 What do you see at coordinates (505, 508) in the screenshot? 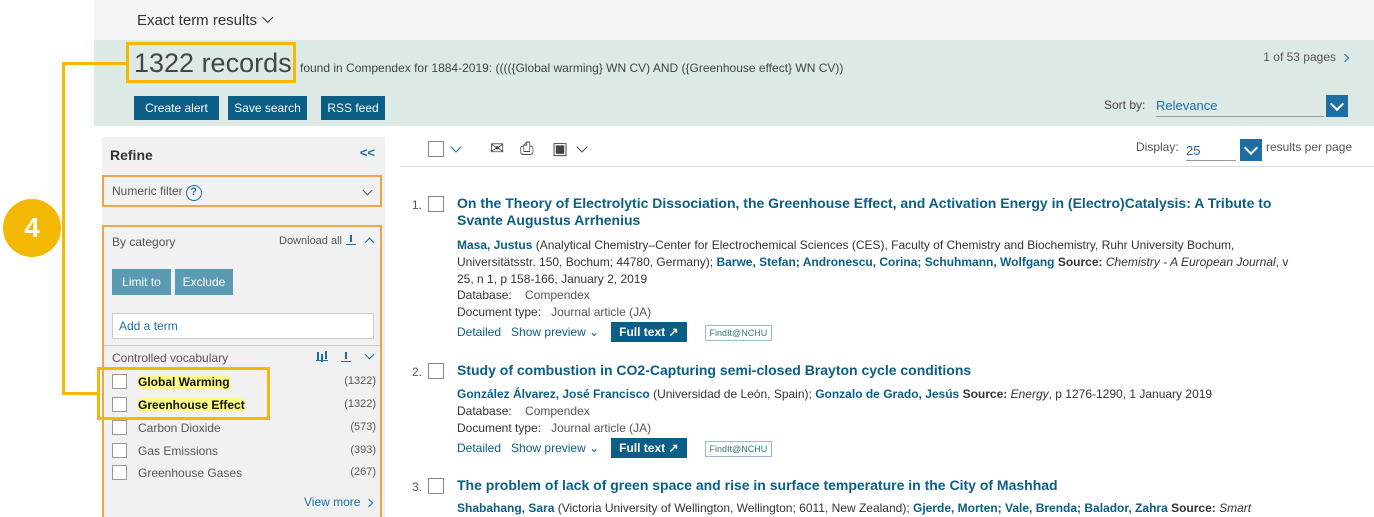
I see `author-link: Shabahang, Sara` at bounding box center [505, 508].